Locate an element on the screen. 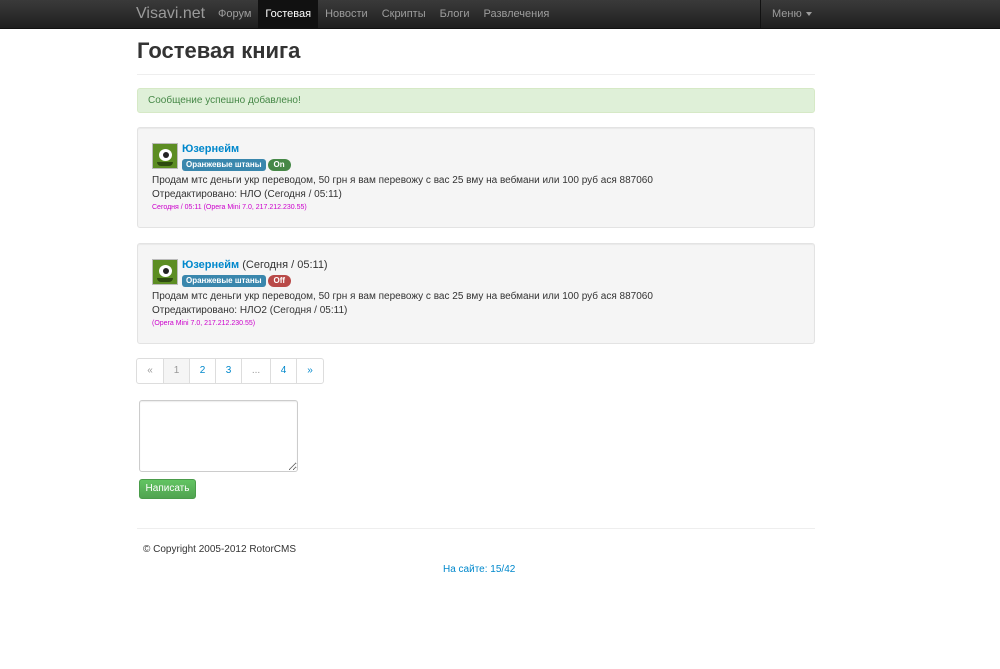  success-alert: Сообщение успешно добавлено! is located at coordinates (476, 100).